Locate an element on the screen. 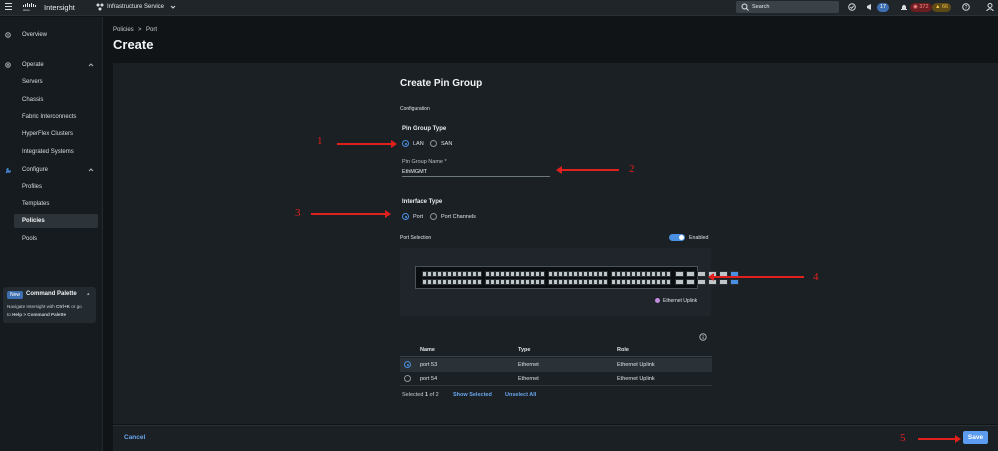  toggle-knob is located at coordinates (681, 237).